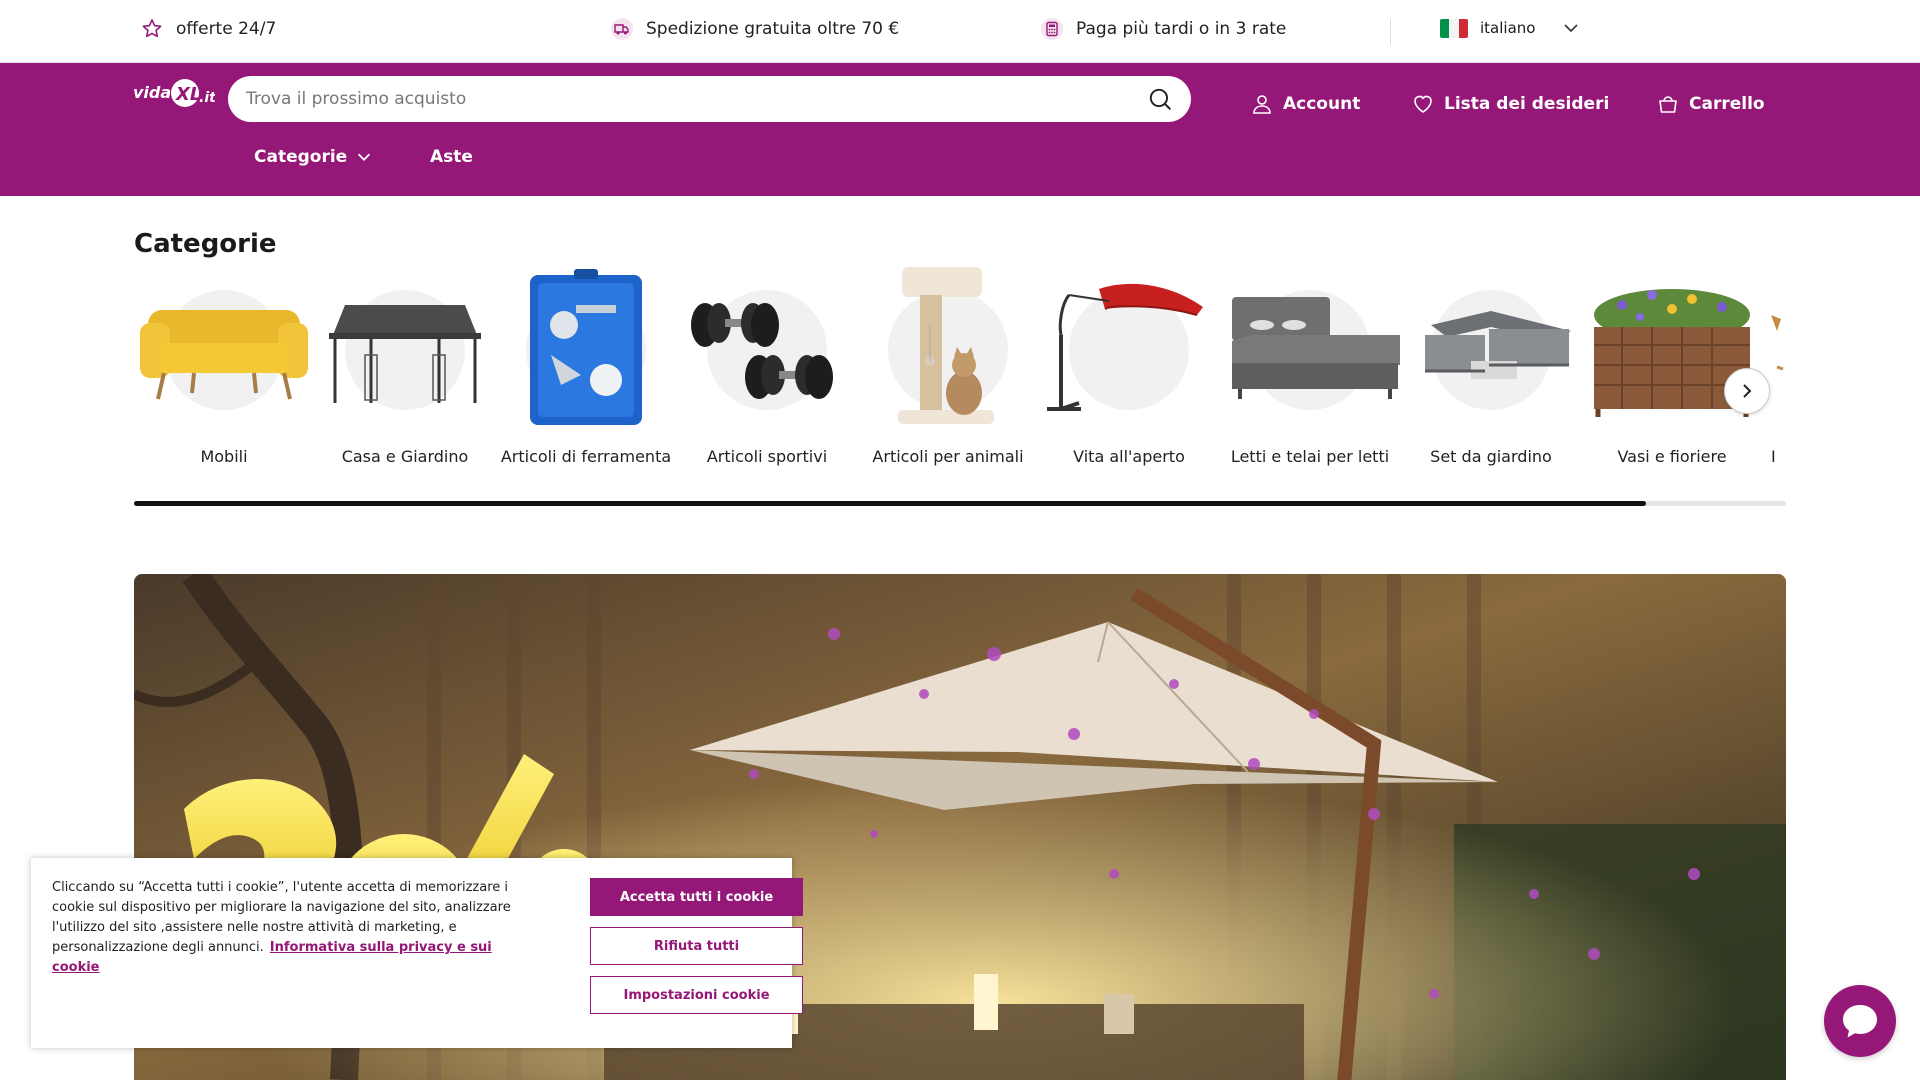  Describe the element at coordinates (188, 94) in the screenshot. I see `svg-text: XL` at that location.